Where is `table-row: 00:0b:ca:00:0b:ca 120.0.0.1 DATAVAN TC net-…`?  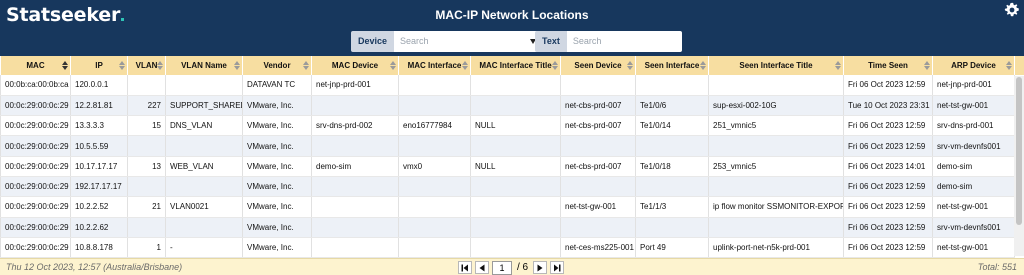
table-row: 00:0b:ca:00:0b:ca 120.0.0.1 DATAVAN TC net-… is located at coordinates (512, 85).